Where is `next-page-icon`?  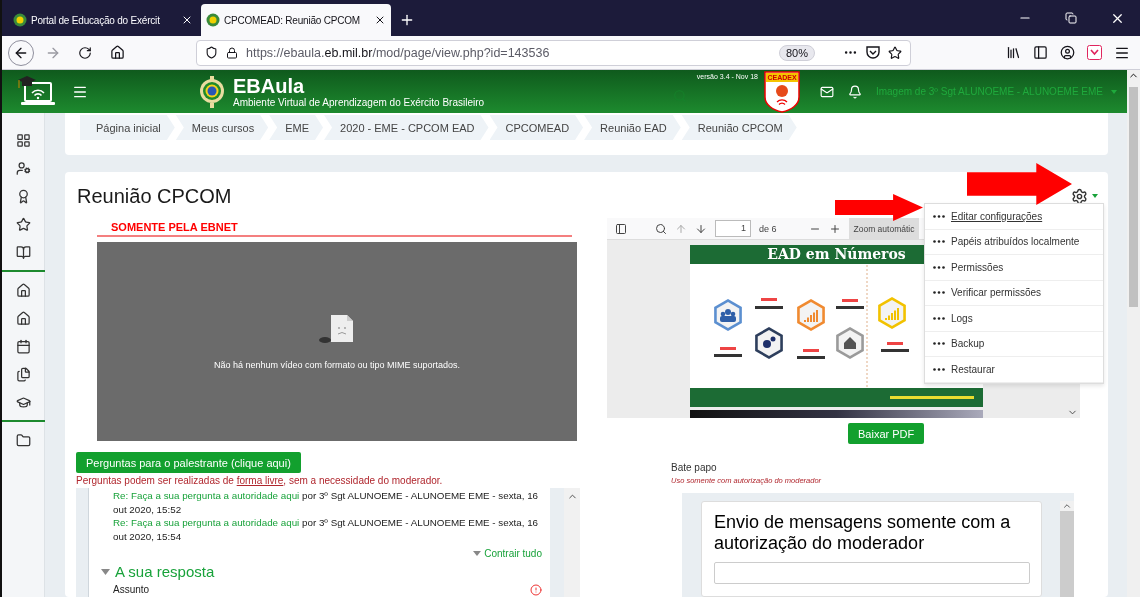 next-page-icon is located at coordinates (701, 228).